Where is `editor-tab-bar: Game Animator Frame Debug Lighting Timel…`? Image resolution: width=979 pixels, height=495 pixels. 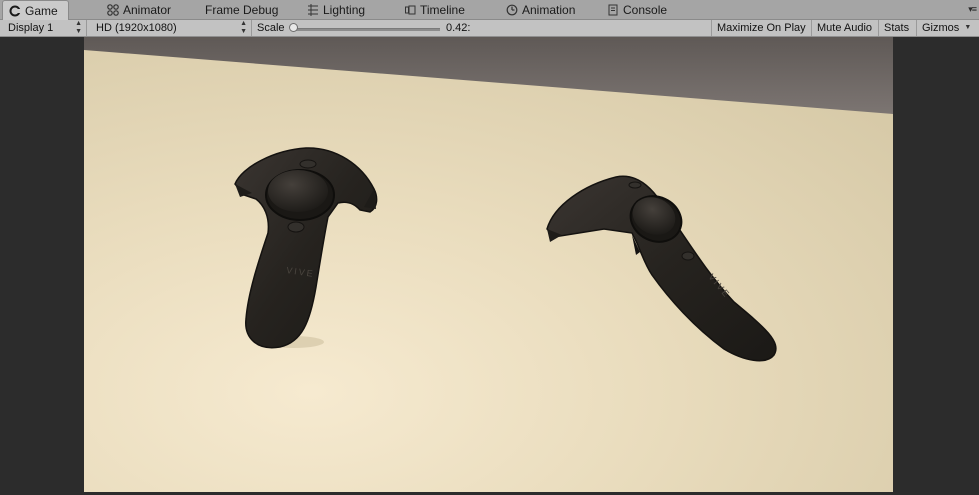 editor-tab-bar: Game Animator Frame Debug Lighting Timel… is located at coordinates (489, 10).